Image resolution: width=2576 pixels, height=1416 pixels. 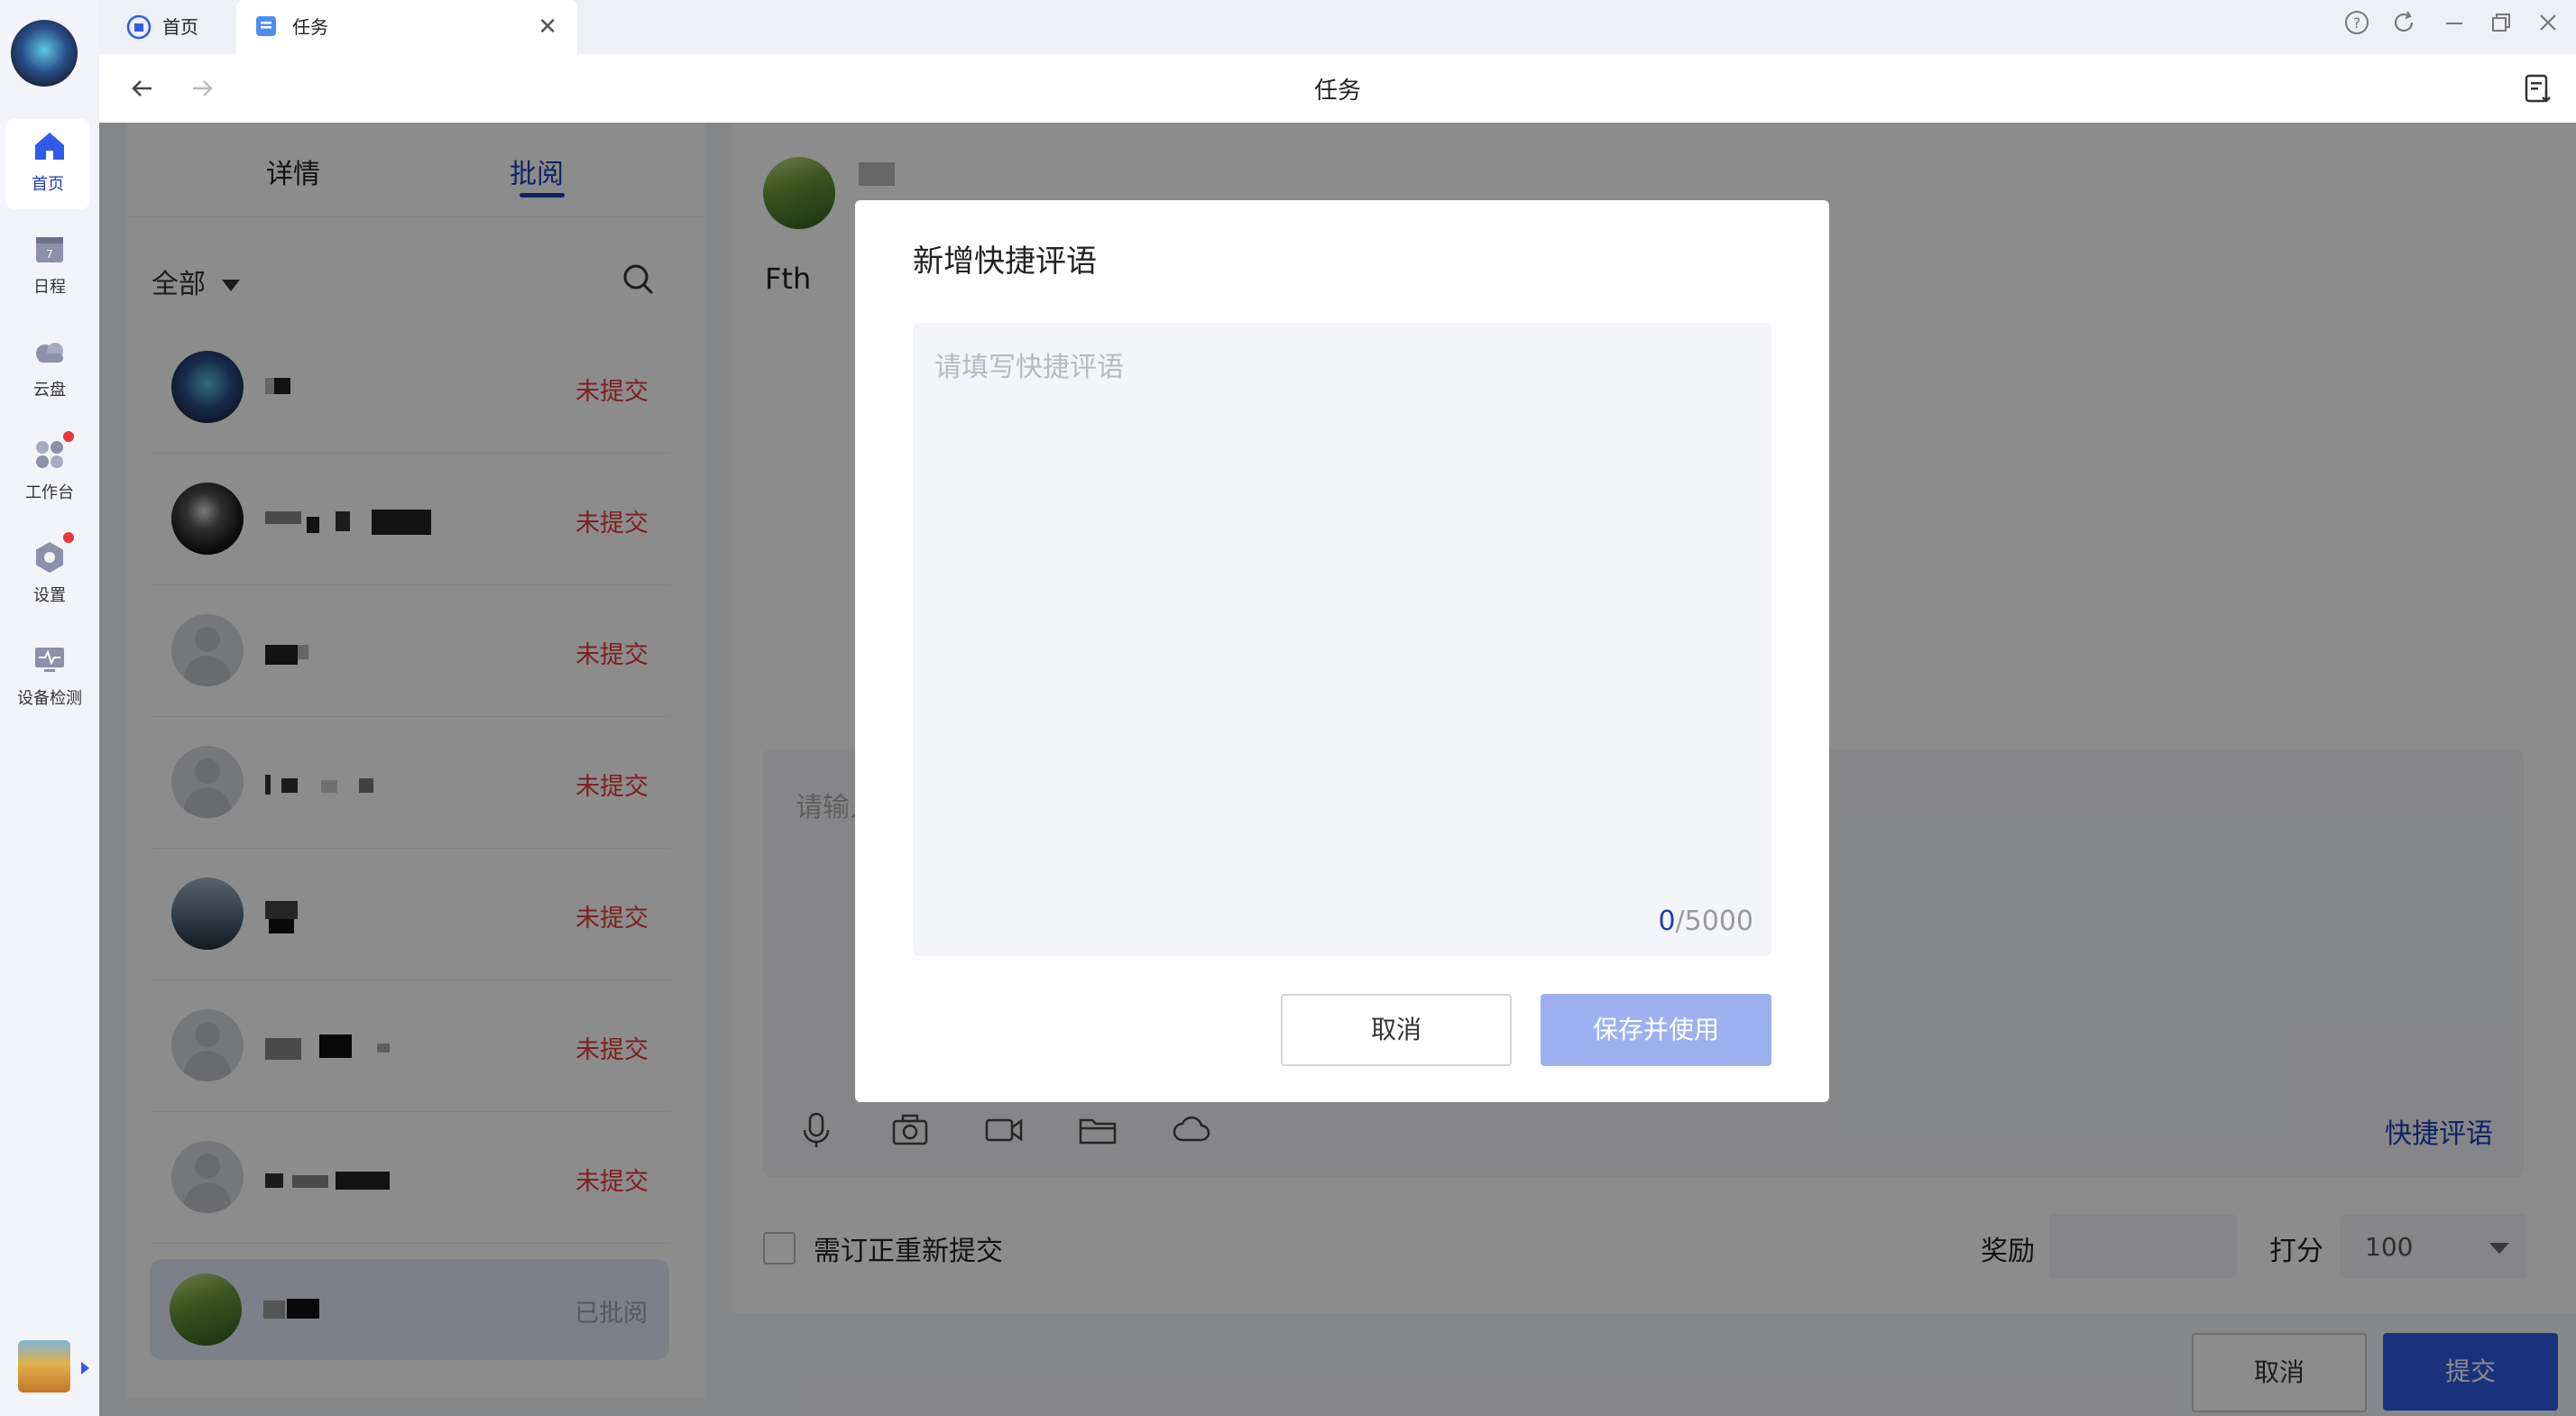 I want to click on char-count-current: 0, so click(x=1667, y=922).